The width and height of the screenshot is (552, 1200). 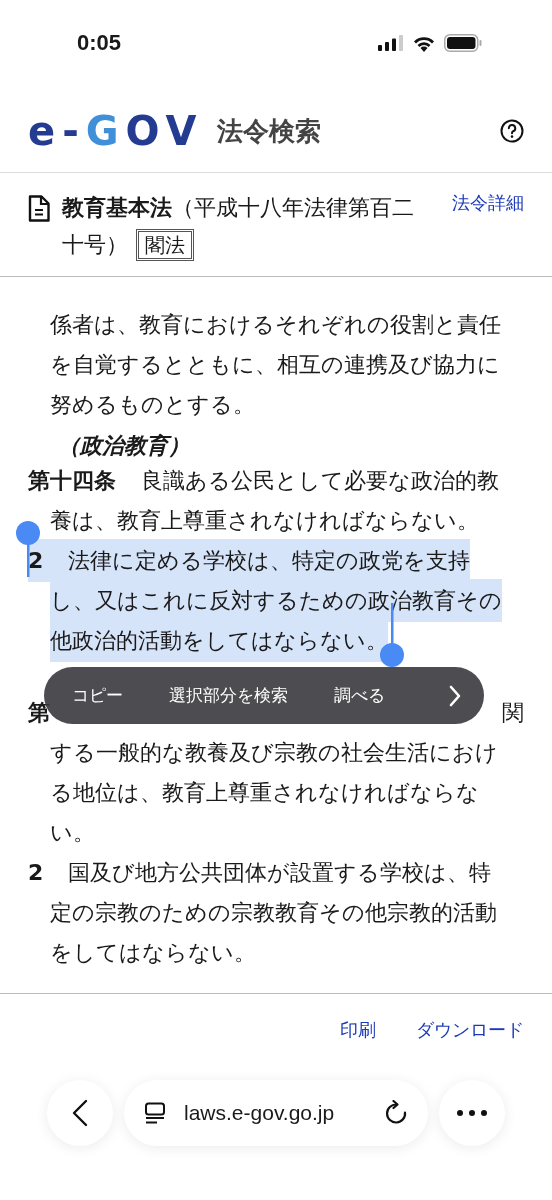 What do you see at coordinates (358, 1030) in the screenshot?
I see `footer-link: 印刷` at bounding box center [358, 1030].